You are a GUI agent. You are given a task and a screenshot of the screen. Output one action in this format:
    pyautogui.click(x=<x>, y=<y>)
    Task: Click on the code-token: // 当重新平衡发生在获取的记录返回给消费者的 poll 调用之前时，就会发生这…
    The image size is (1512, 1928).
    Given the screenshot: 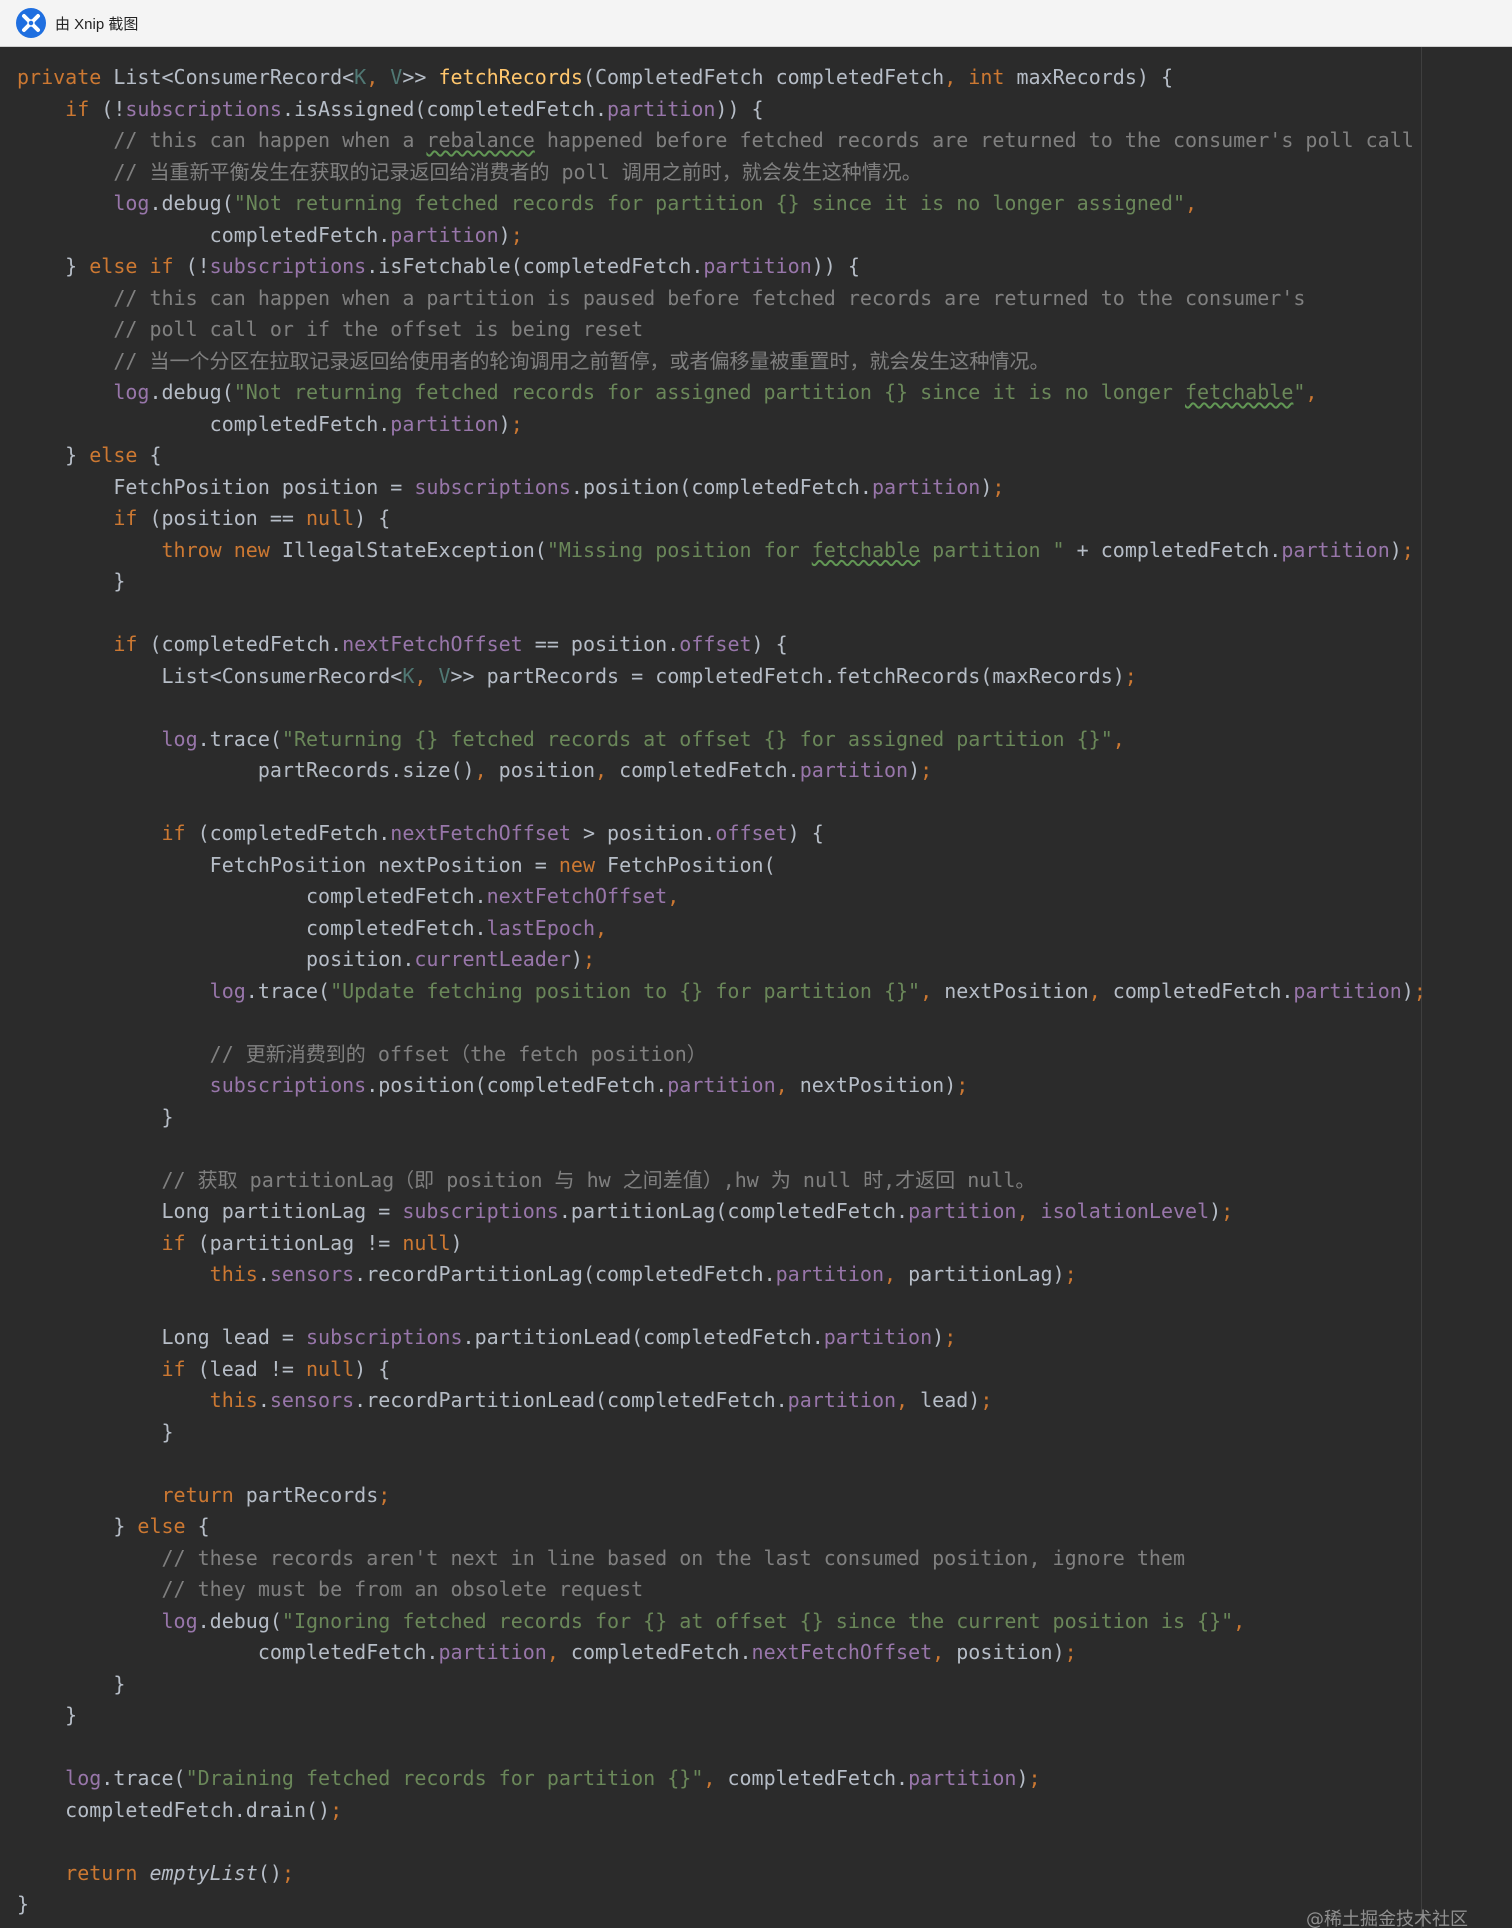 What is the action you would take?
    pyautogui.click(x=469, y=171)
    